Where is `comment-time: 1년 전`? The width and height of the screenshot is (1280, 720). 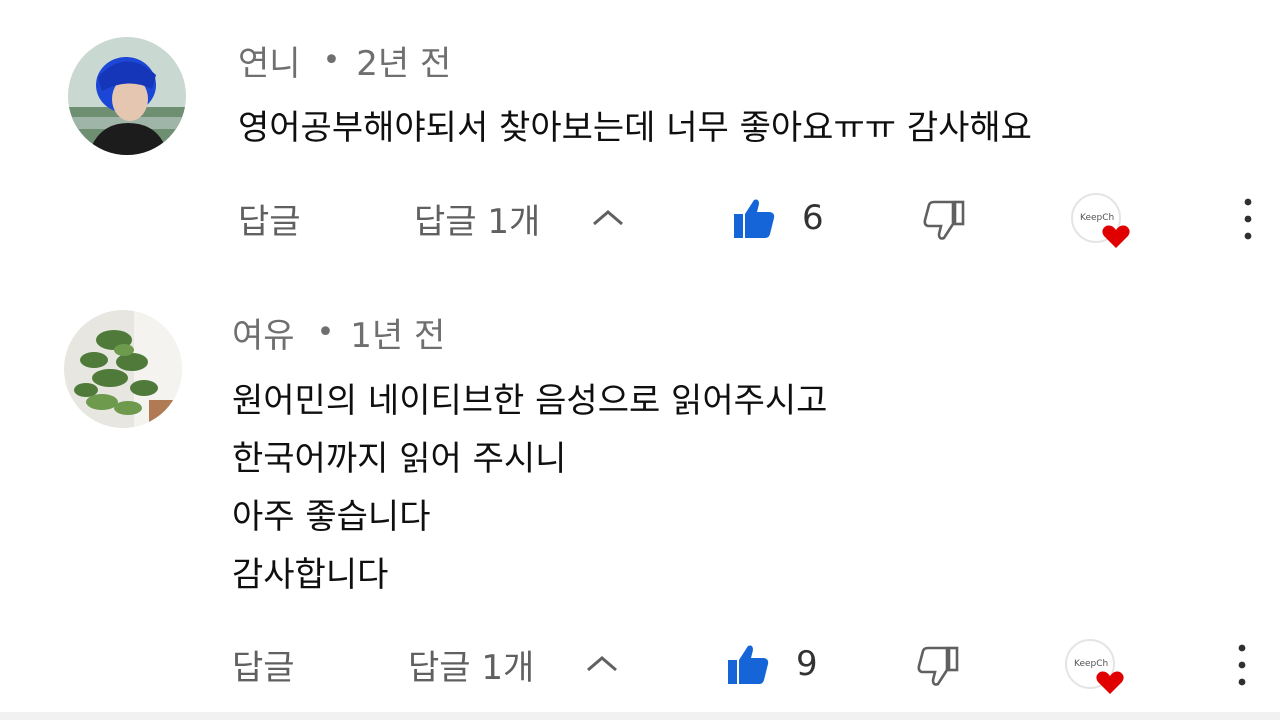 comment-time: 1년 전 is located at coordinates (397, 332).